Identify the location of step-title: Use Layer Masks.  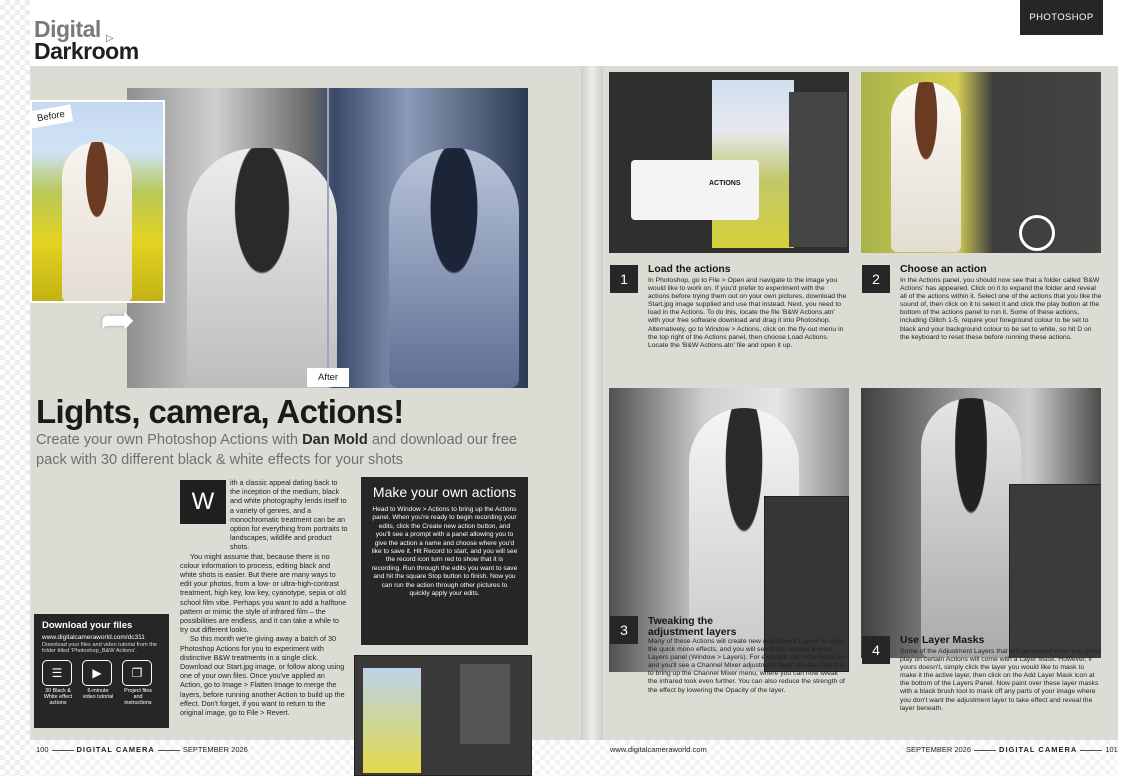
(942, 640).